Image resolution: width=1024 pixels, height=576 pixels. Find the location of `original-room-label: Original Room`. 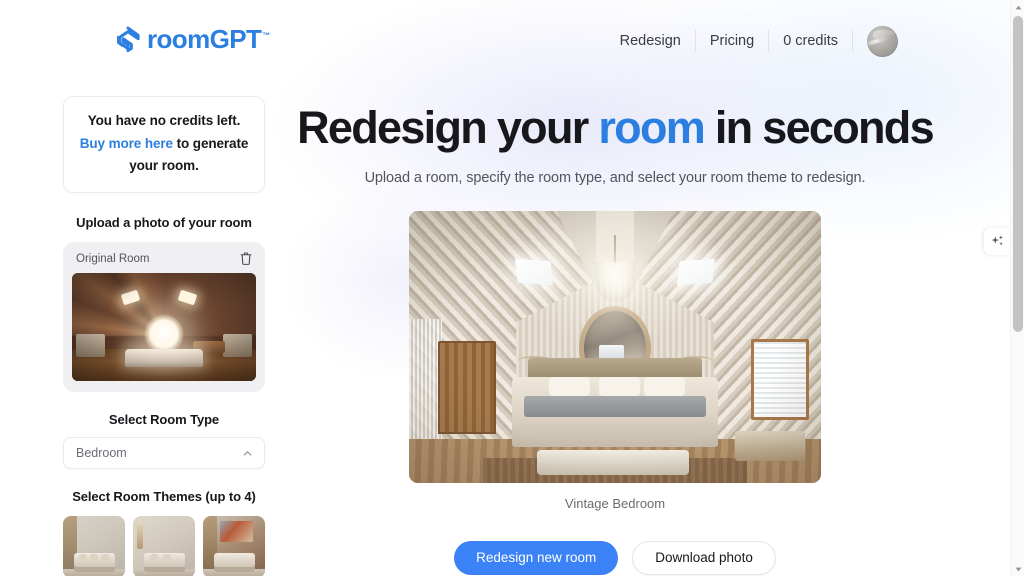

original-room-label: Original Room is located at coordinates (113, 258).